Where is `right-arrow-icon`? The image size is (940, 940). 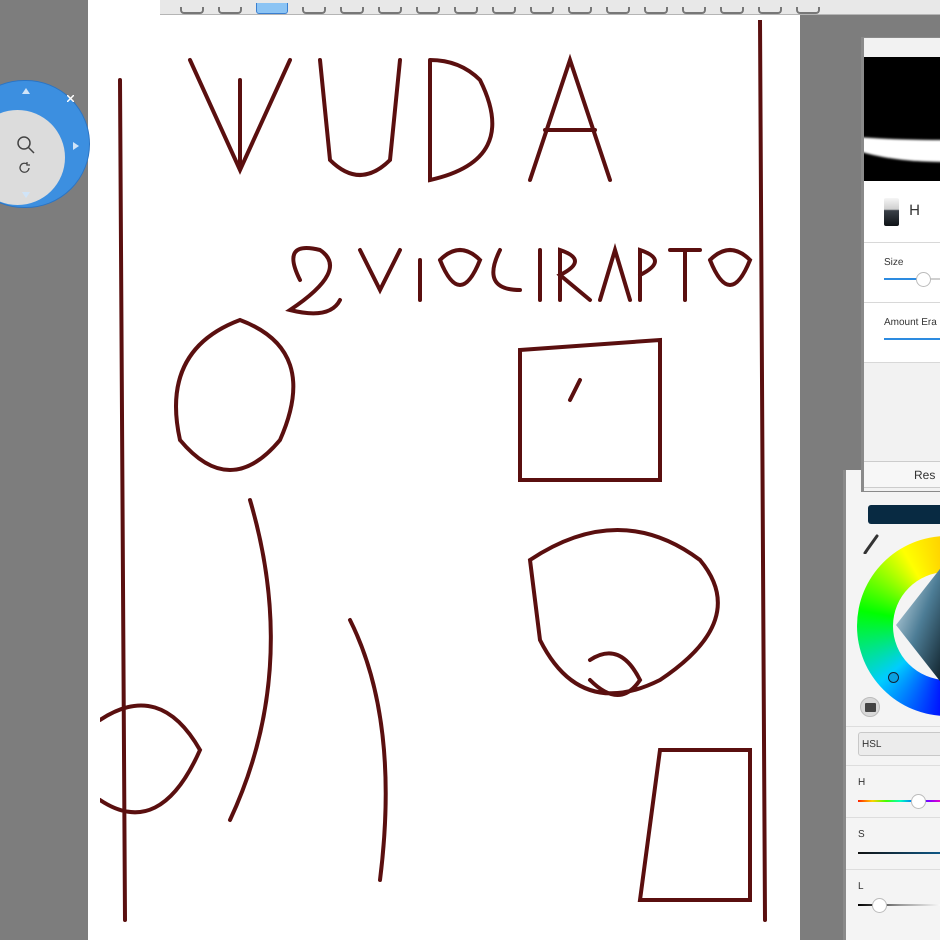 right-arrow-icon is located at coordinates (76, 146).